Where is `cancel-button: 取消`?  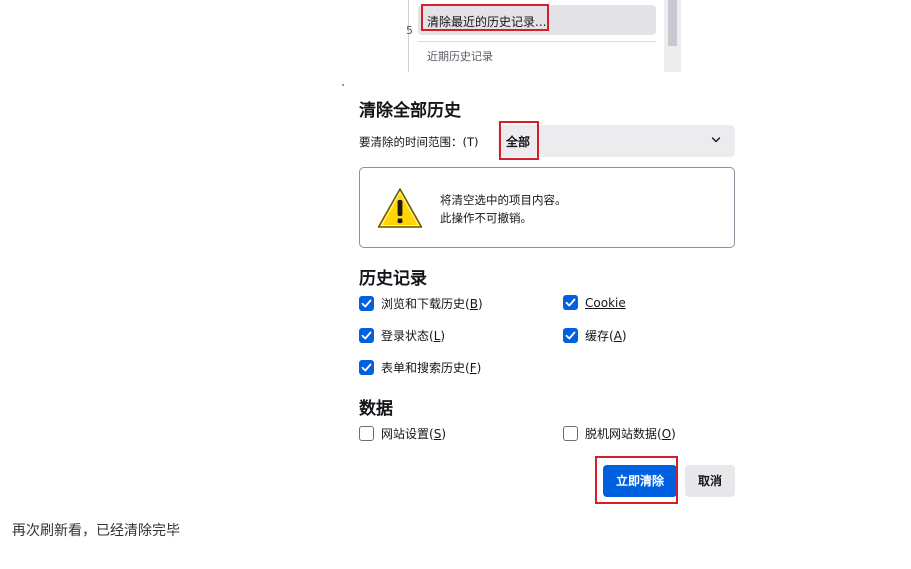 cancel-button: 取消 is located at coordinates (710, 481).